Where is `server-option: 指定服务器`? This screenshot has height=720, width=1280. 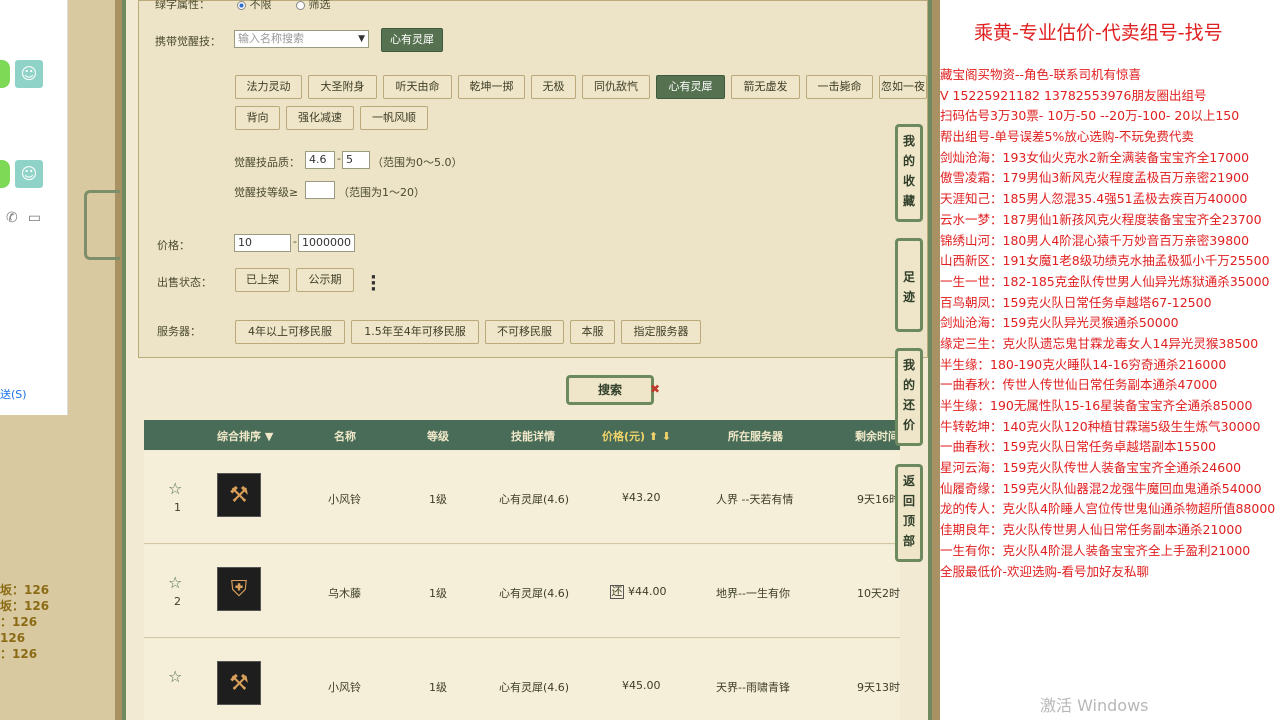 server-option: 指定服务器 is located at coordinates (661, 332).